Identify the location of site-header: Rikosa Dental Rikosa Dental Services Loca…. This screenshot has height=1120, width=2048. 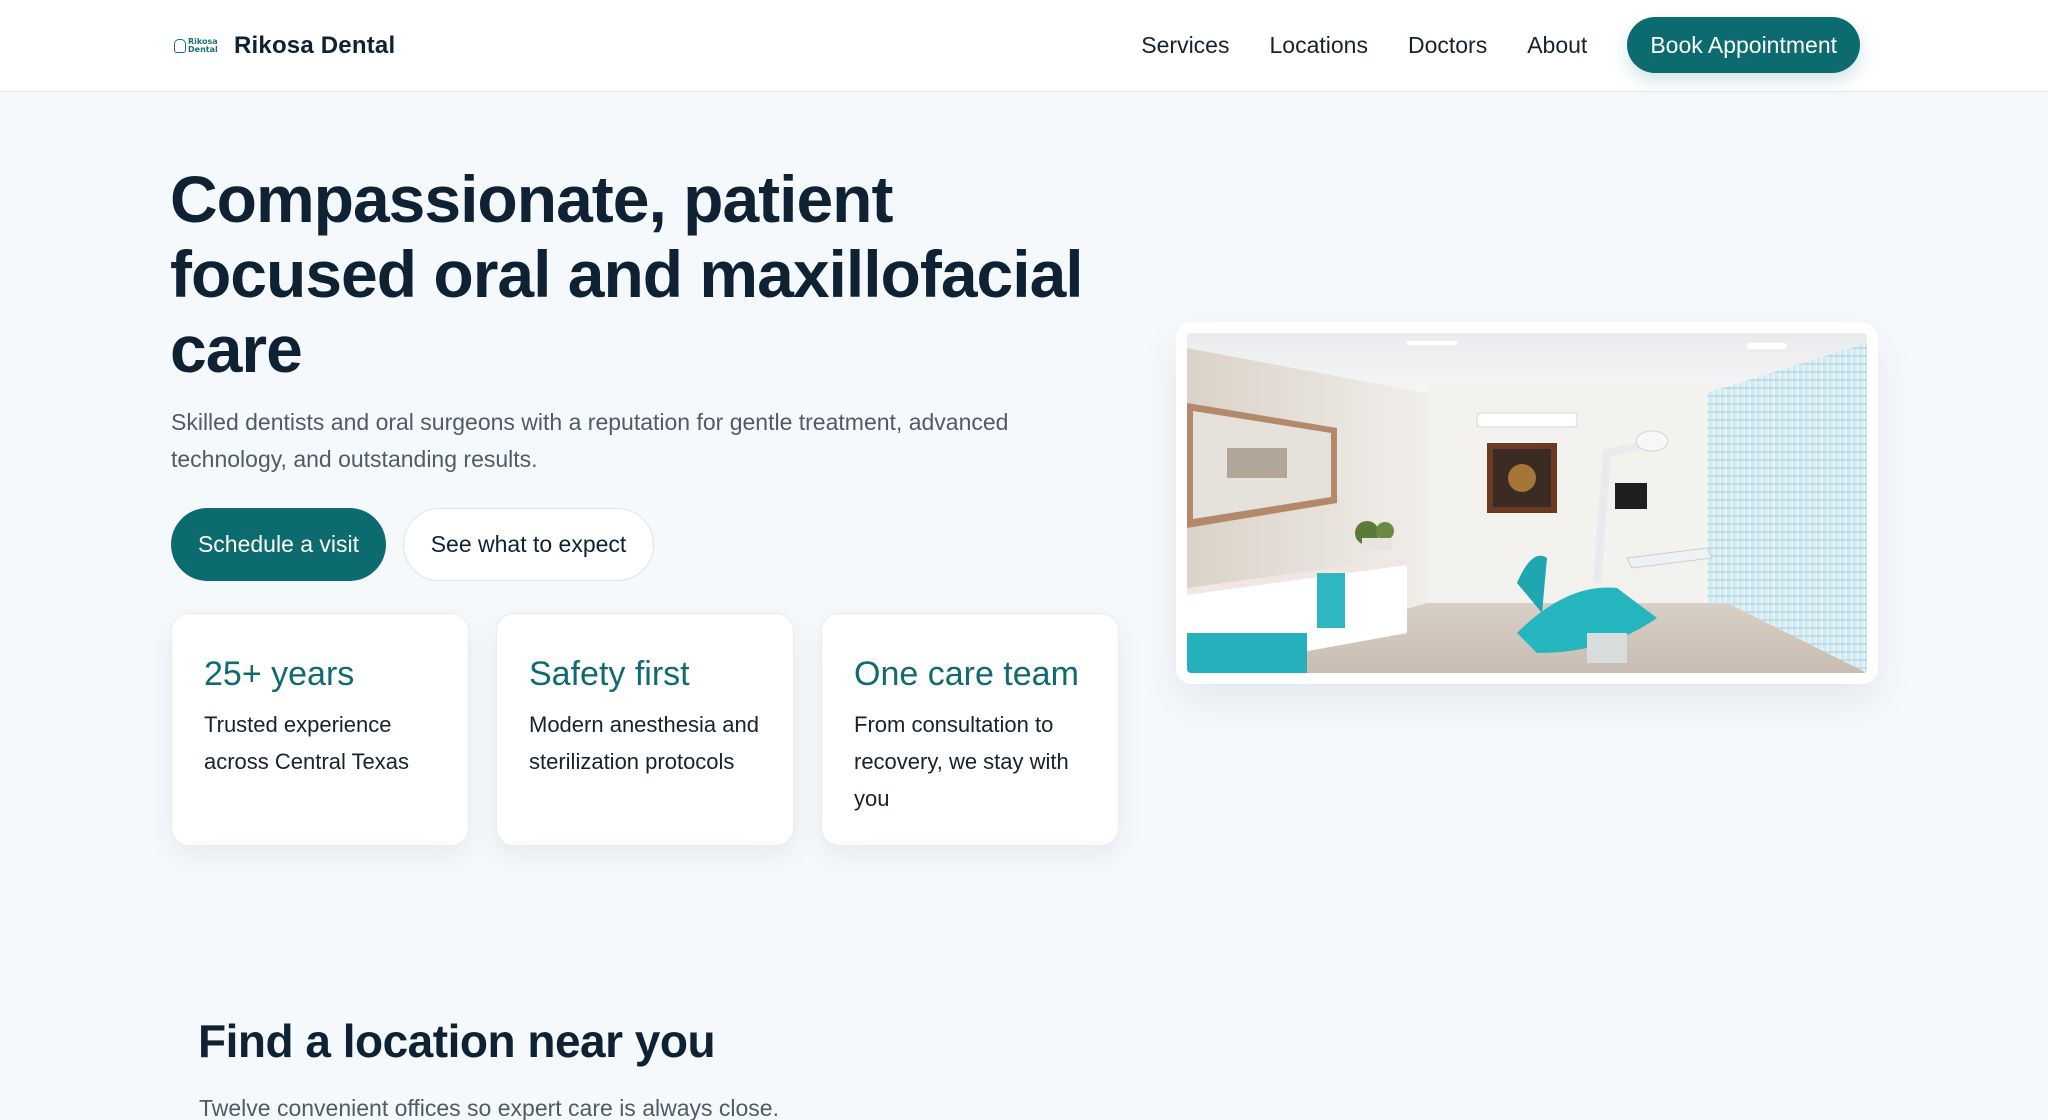
(1024, 46).